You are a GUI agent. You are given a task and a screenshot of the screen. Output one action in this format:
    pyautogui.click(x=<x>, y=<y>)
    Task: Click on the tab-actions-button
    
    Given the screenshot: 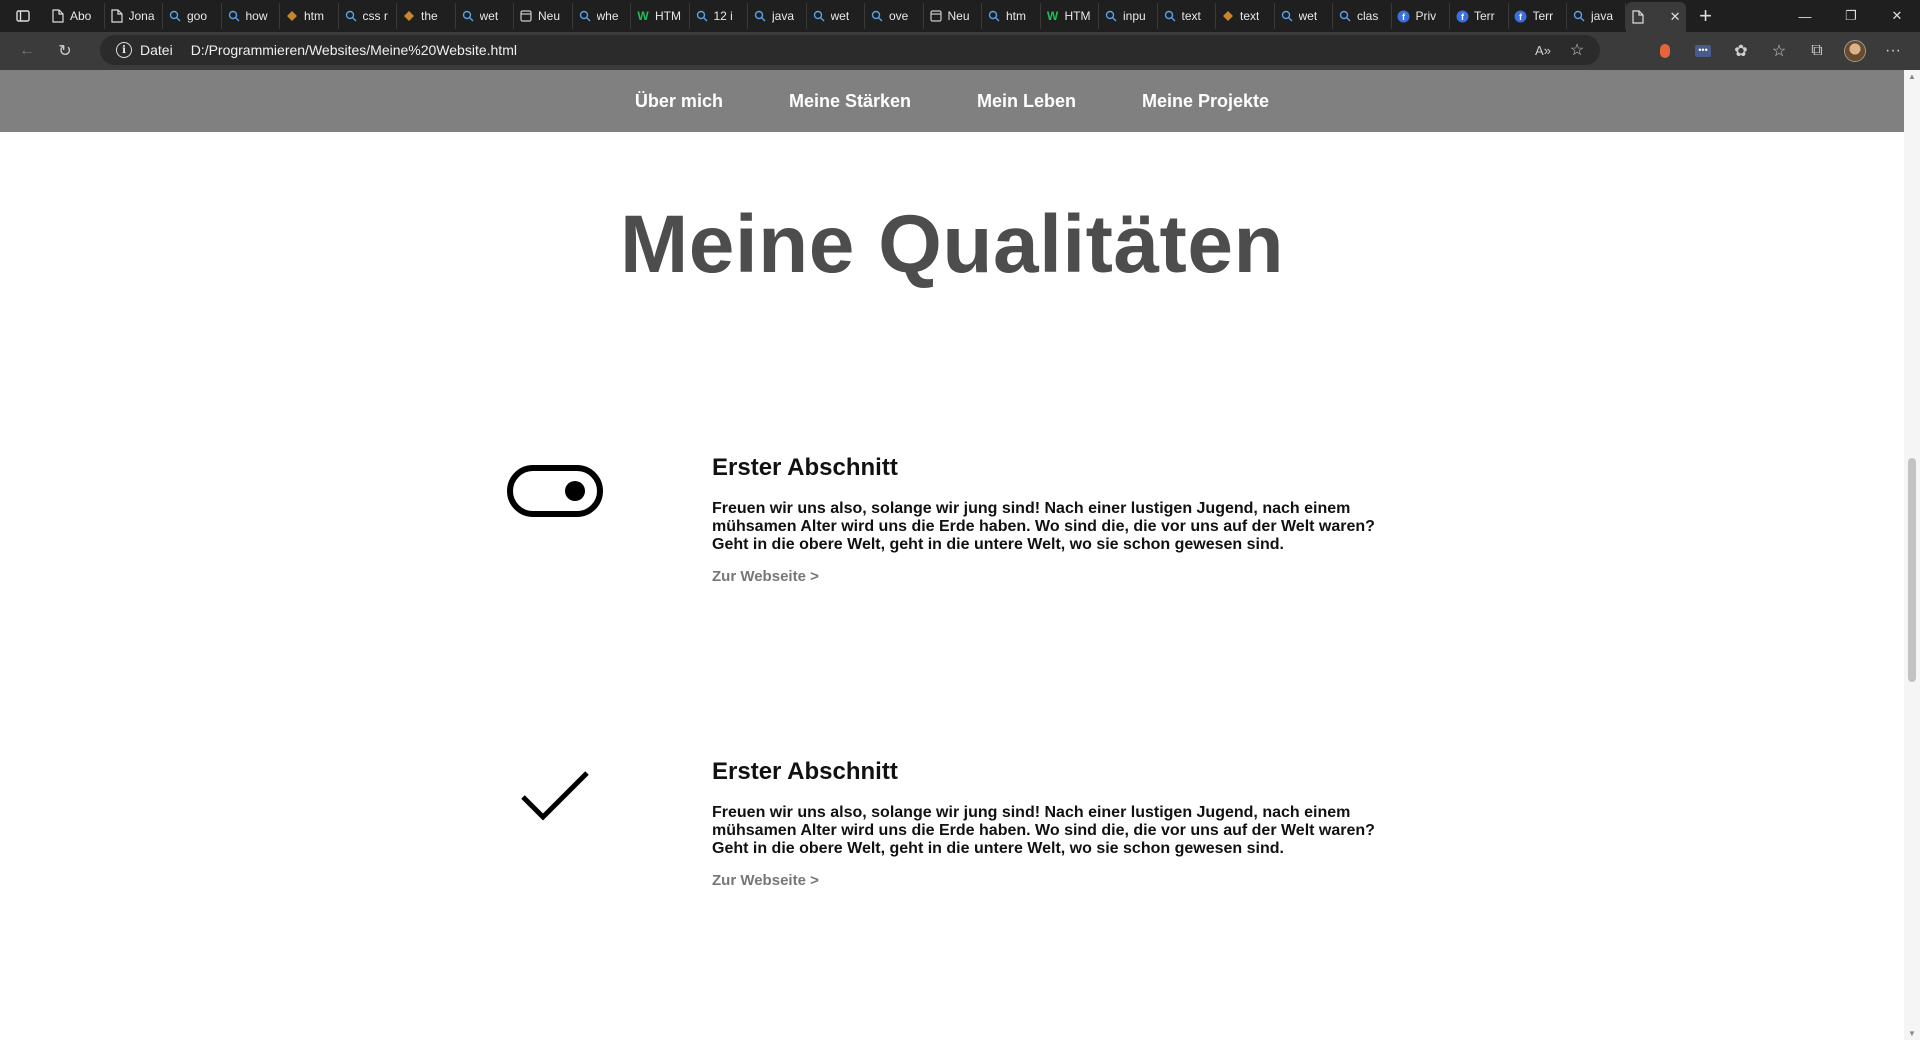 What is the action you would take?
    pyautogui.click(x=23, y=16)
    